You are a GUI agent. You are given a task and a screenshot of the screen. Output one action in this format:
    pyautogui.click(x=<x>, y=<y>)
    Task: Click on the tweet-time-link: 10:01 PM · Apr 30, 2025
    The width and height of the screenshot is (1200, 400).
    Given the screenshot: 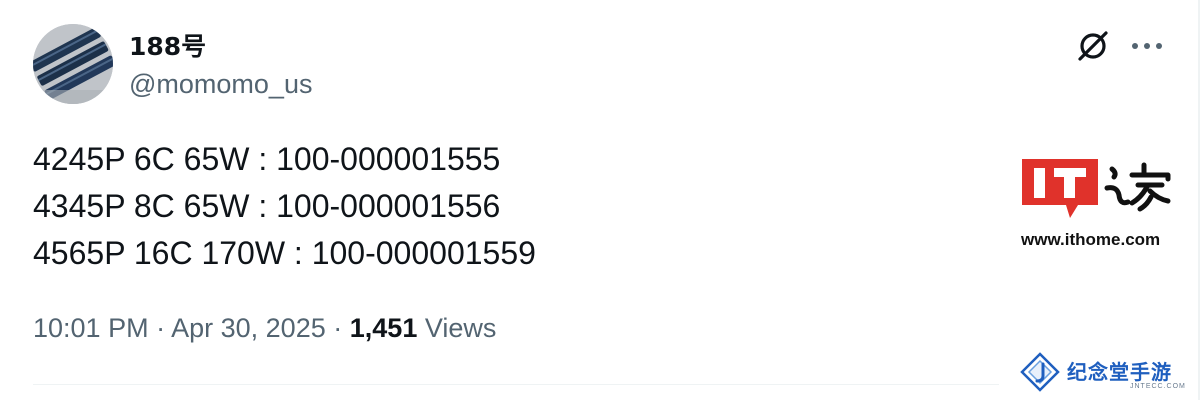 What is the action you would take?
    pyautogui.click(x=179, y=328)
    